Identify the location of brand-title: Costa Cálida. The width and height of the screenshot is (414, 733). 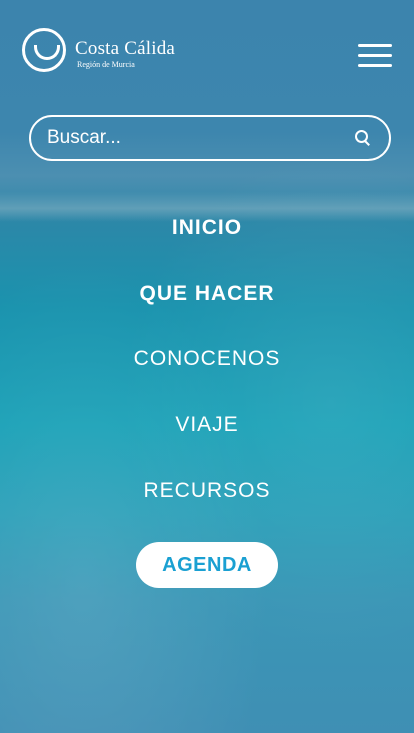
(125, 48).